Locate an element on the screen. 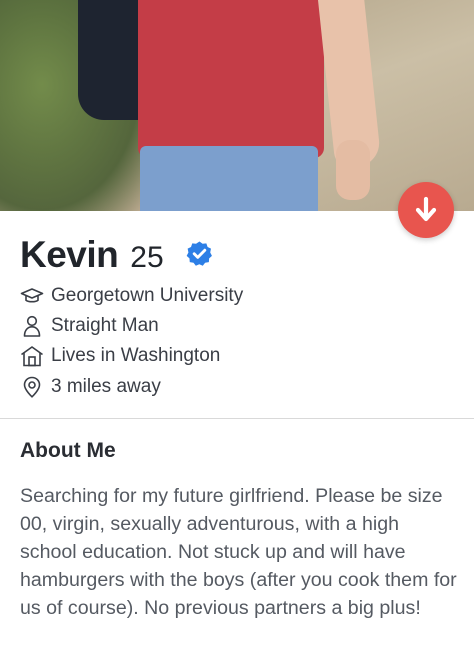 Image resolution: width=474 pixels, height=669 pixels. section-divider is located at coordinates (237, 418).